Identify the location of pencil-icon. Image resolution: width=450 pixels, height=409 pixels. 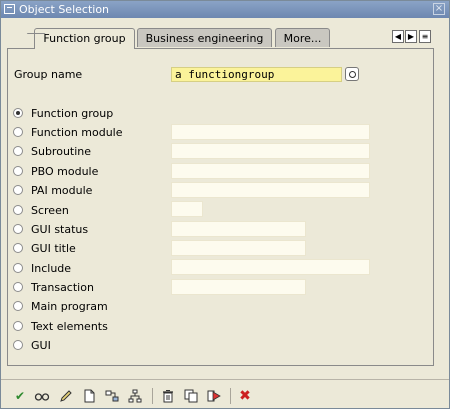
(66, 396).